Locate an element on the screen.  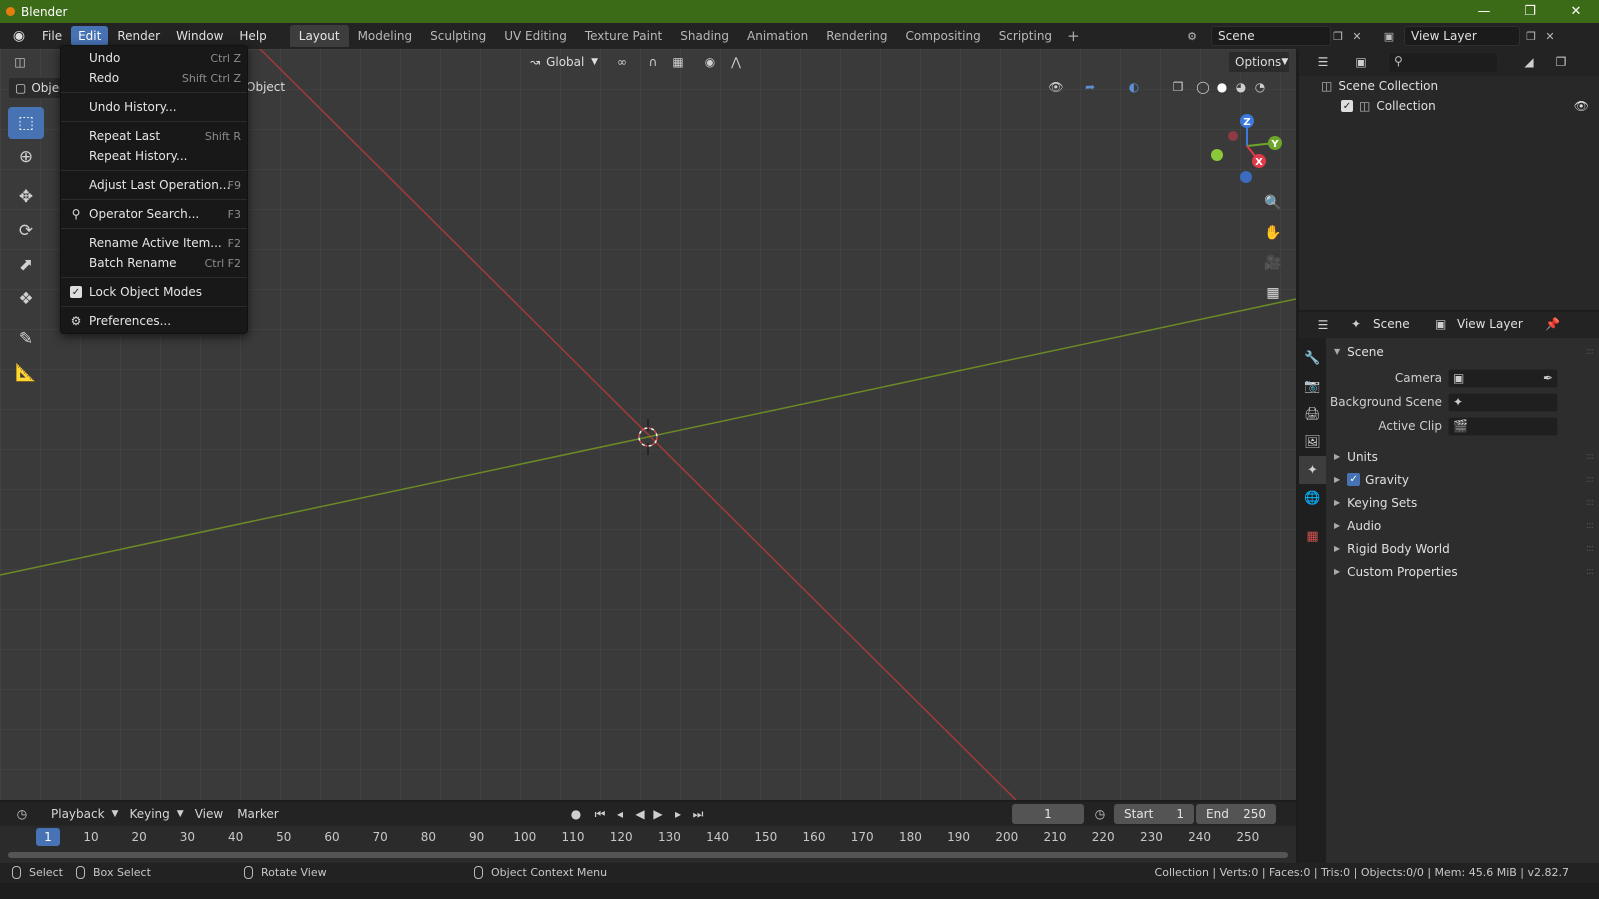
editor-type-icon: ◫ is located at coordinates (20, 62).